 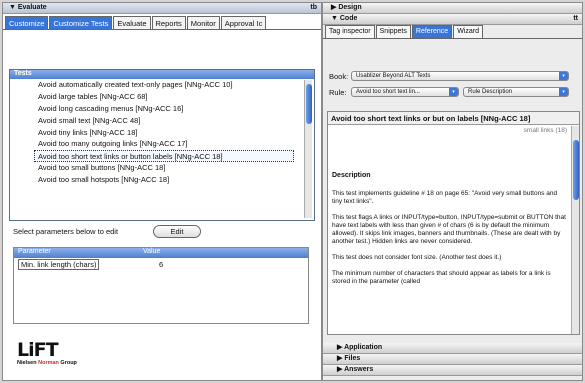 I want to click on rule-select: Avoid too short text lin... ▾, so click(x=405, y=92).